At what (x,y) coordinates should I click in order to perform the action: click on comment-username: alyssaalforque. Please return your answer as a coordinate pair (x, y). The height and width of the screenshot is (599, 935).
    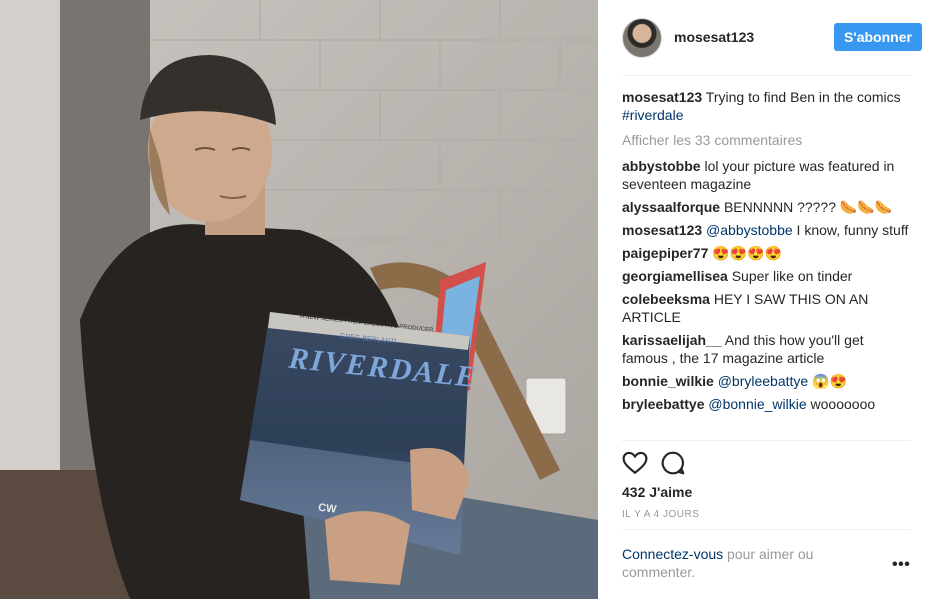
    Looking at the image, I should click on (671, 207).